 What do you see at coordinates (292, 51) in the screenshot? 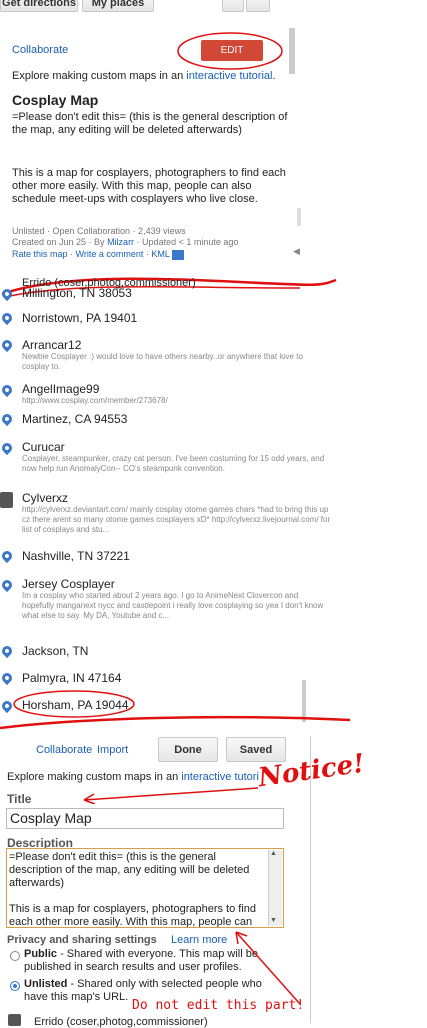
I see `scrollbar-top` at bounding box center [292, 51].